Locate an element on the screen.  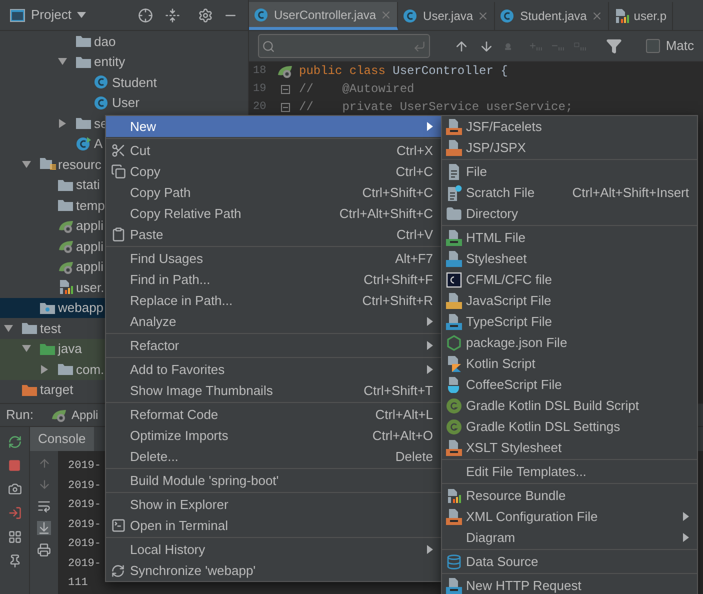
shortcut-label: Ctrl+Shift+T is located at coordinates (398, 391).